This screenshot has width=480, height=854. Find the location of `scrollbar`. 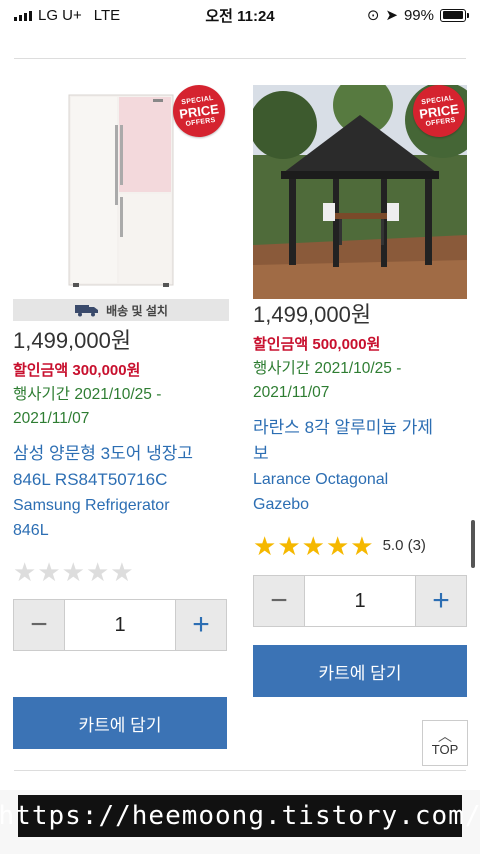

scrollbar is located at coordinates (473, 544).